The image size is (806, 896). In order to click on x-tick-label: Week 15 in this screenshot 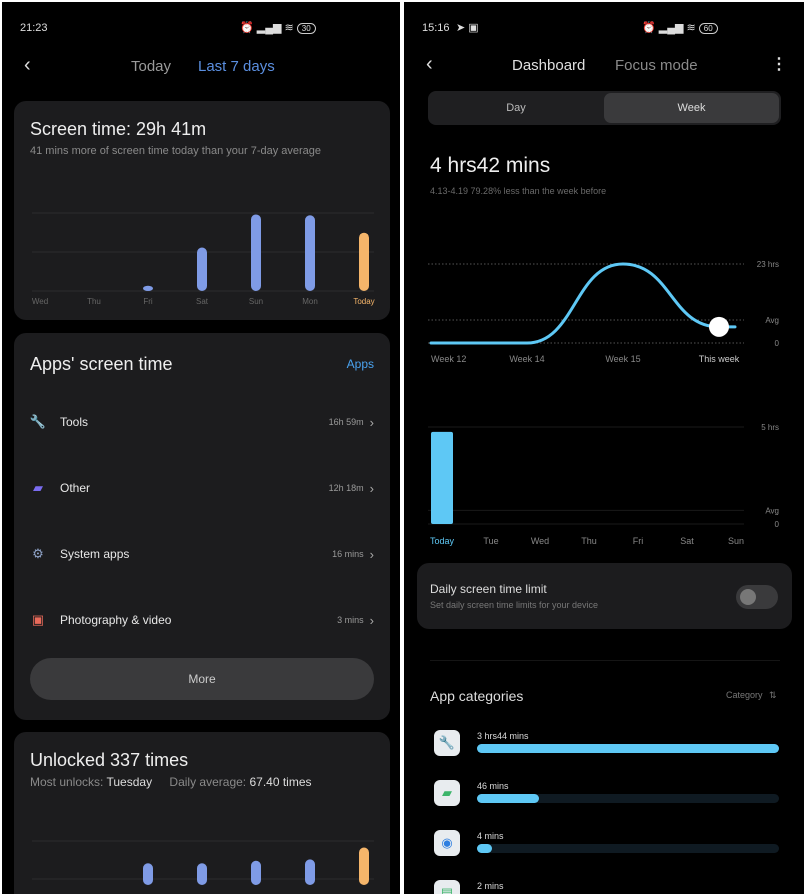, I will do `click(622, 359)`.